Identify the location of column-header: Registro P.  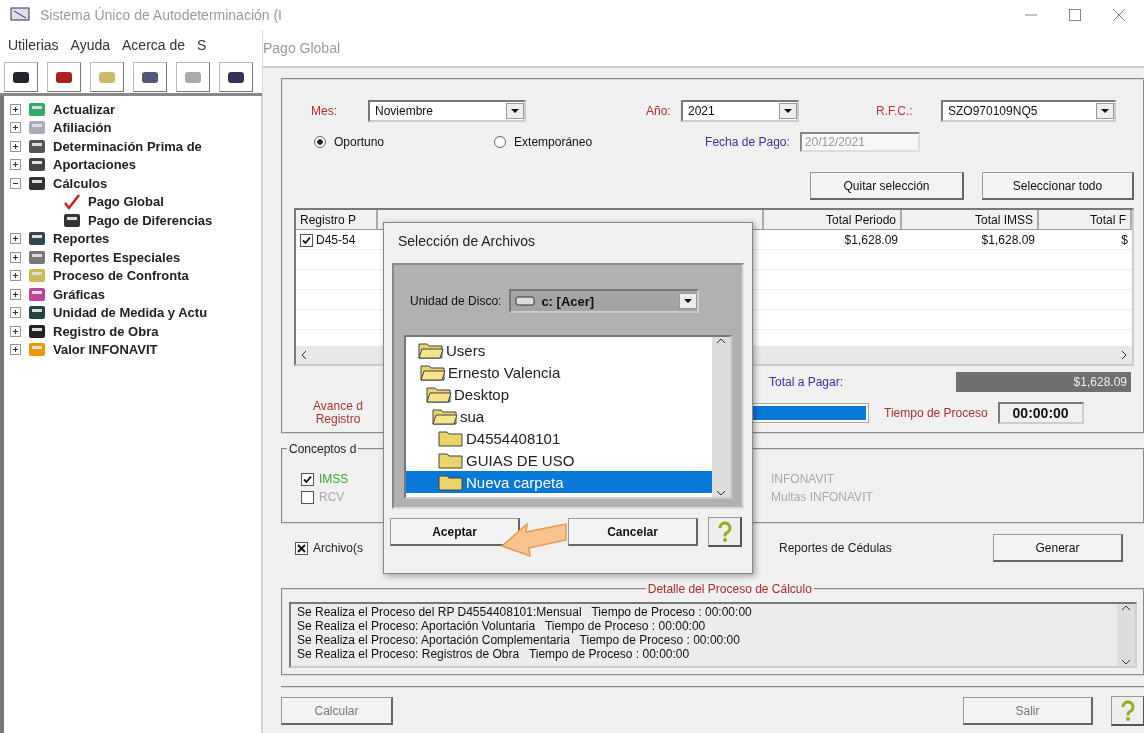
(337, 220).